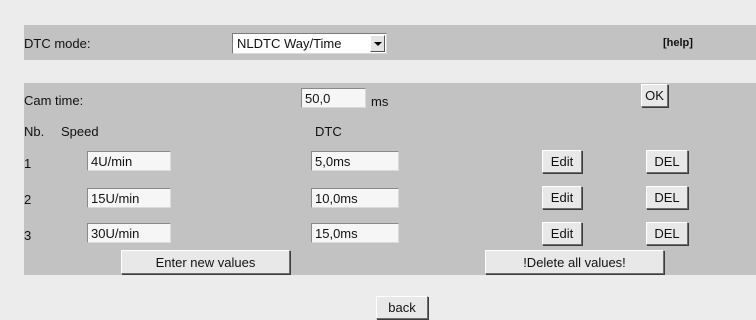 The height and width of the screenshot is (320, 756). What do you see at coordinates (205, 262) in the screenshot?
I see `enter-new-values-button: Enter new values` at bounding box center [205, 262].